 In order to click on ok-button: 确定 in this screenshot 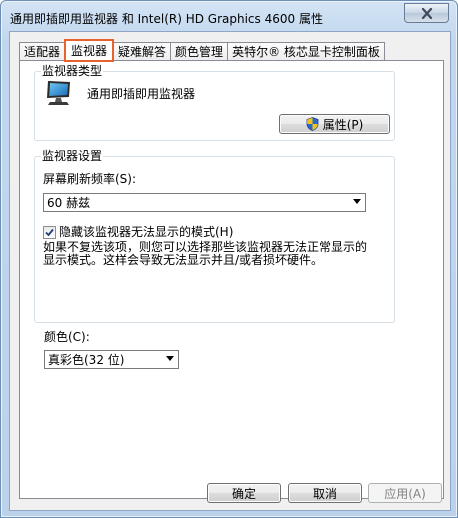, I will do `click(244, 493)`.